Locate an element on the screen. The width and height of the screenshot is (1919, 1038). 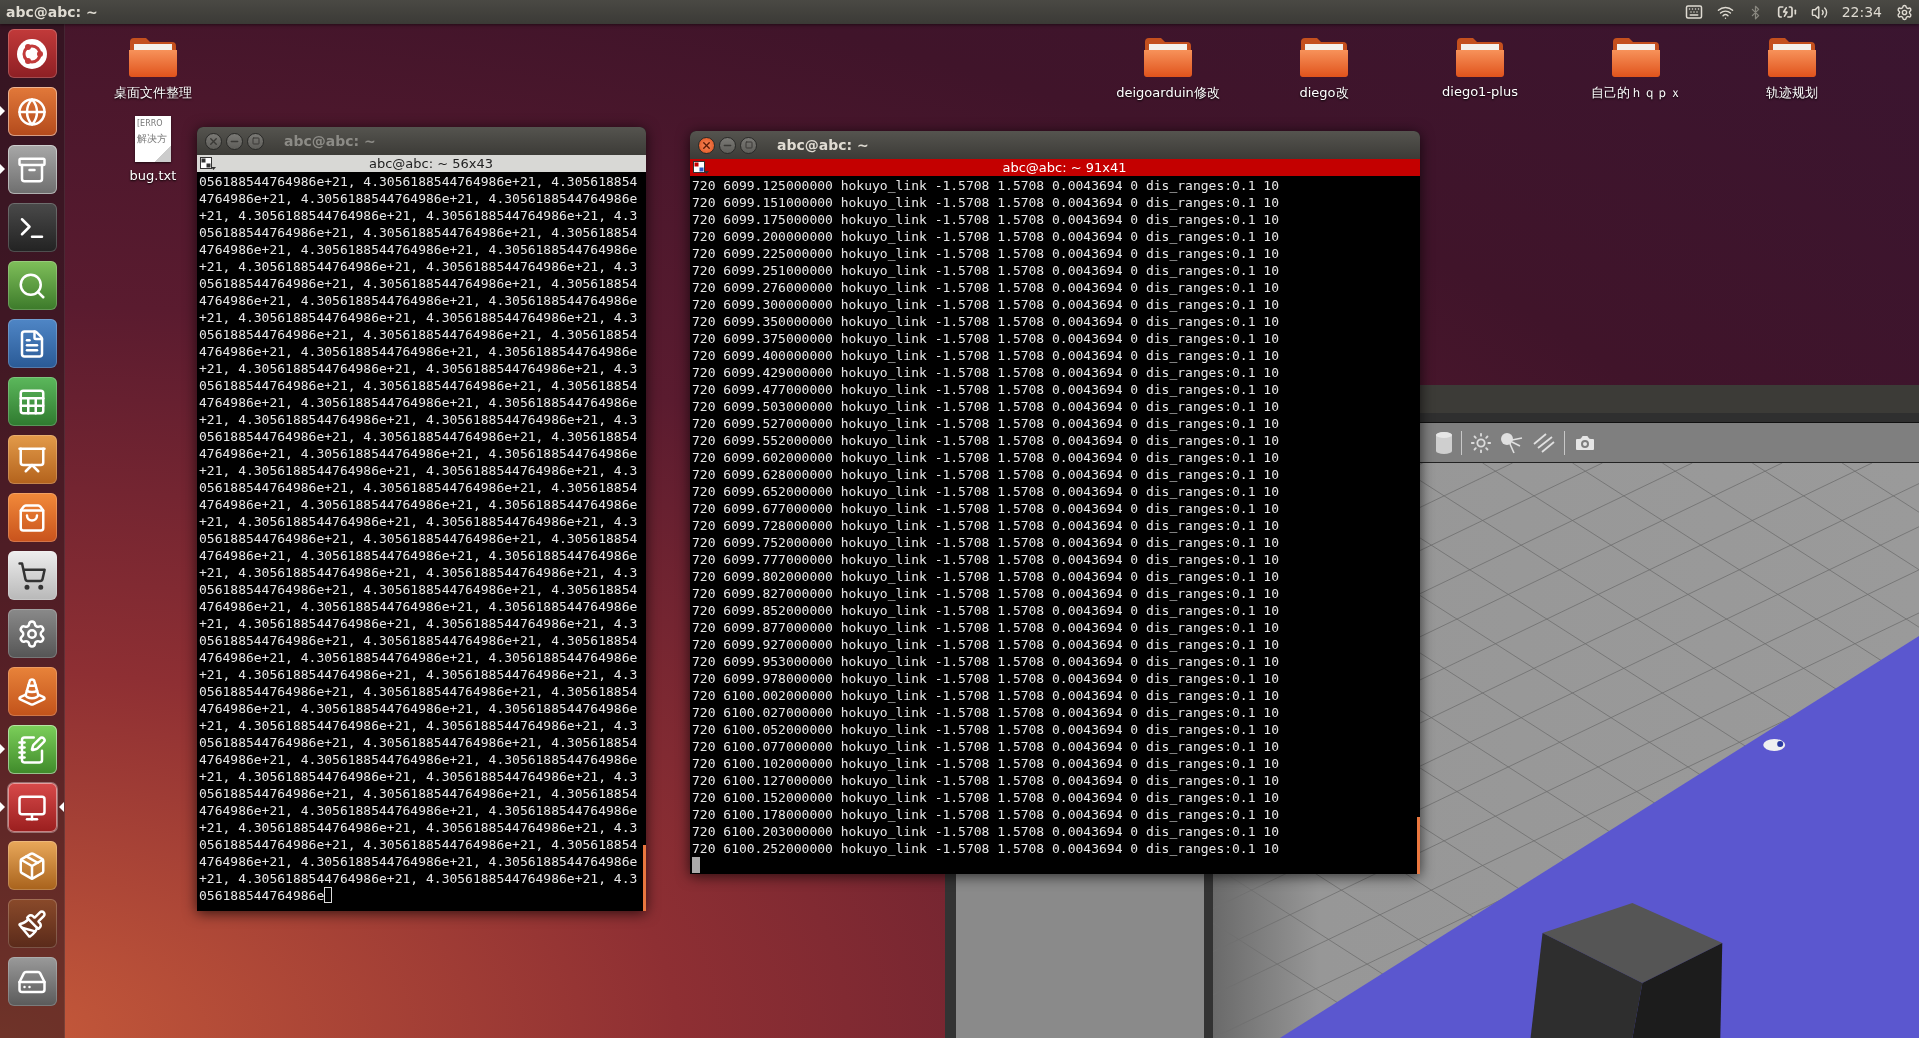
maximize-icon is located at coordinates (748, 145).